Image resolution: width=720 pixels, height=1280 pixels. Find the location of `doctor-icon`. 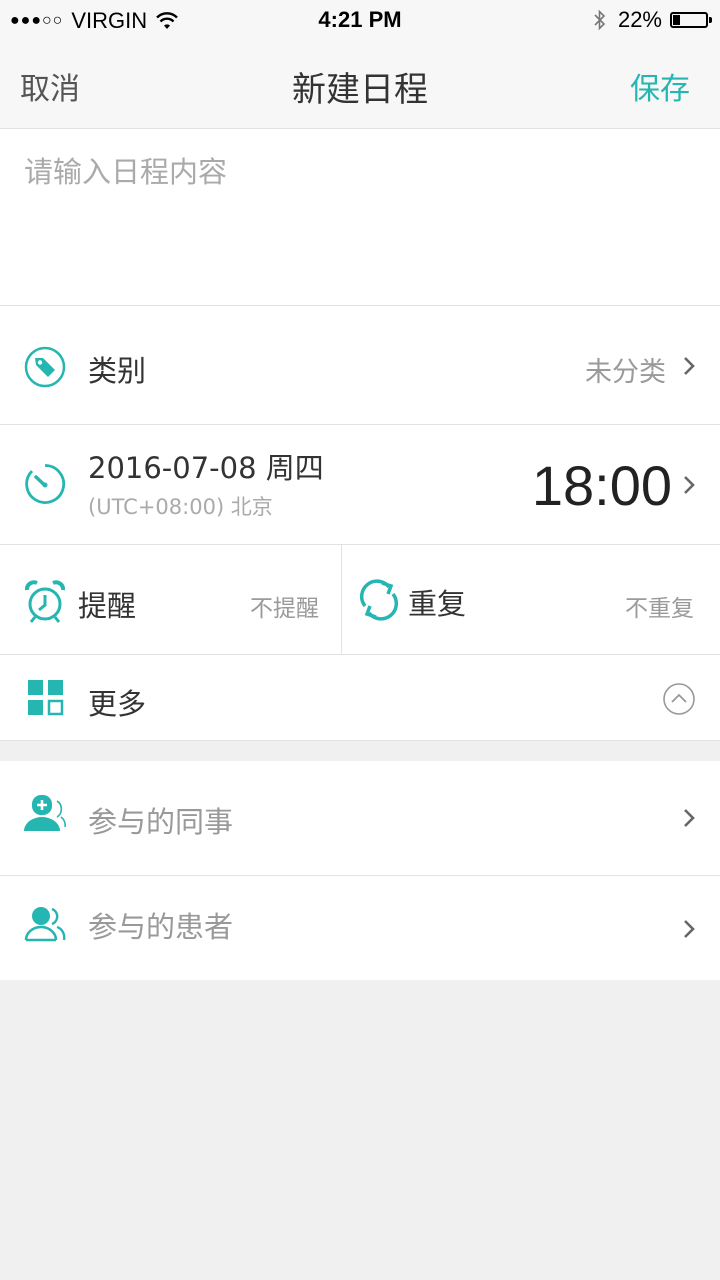

doctor-icon is located at coordinates (45, 813).